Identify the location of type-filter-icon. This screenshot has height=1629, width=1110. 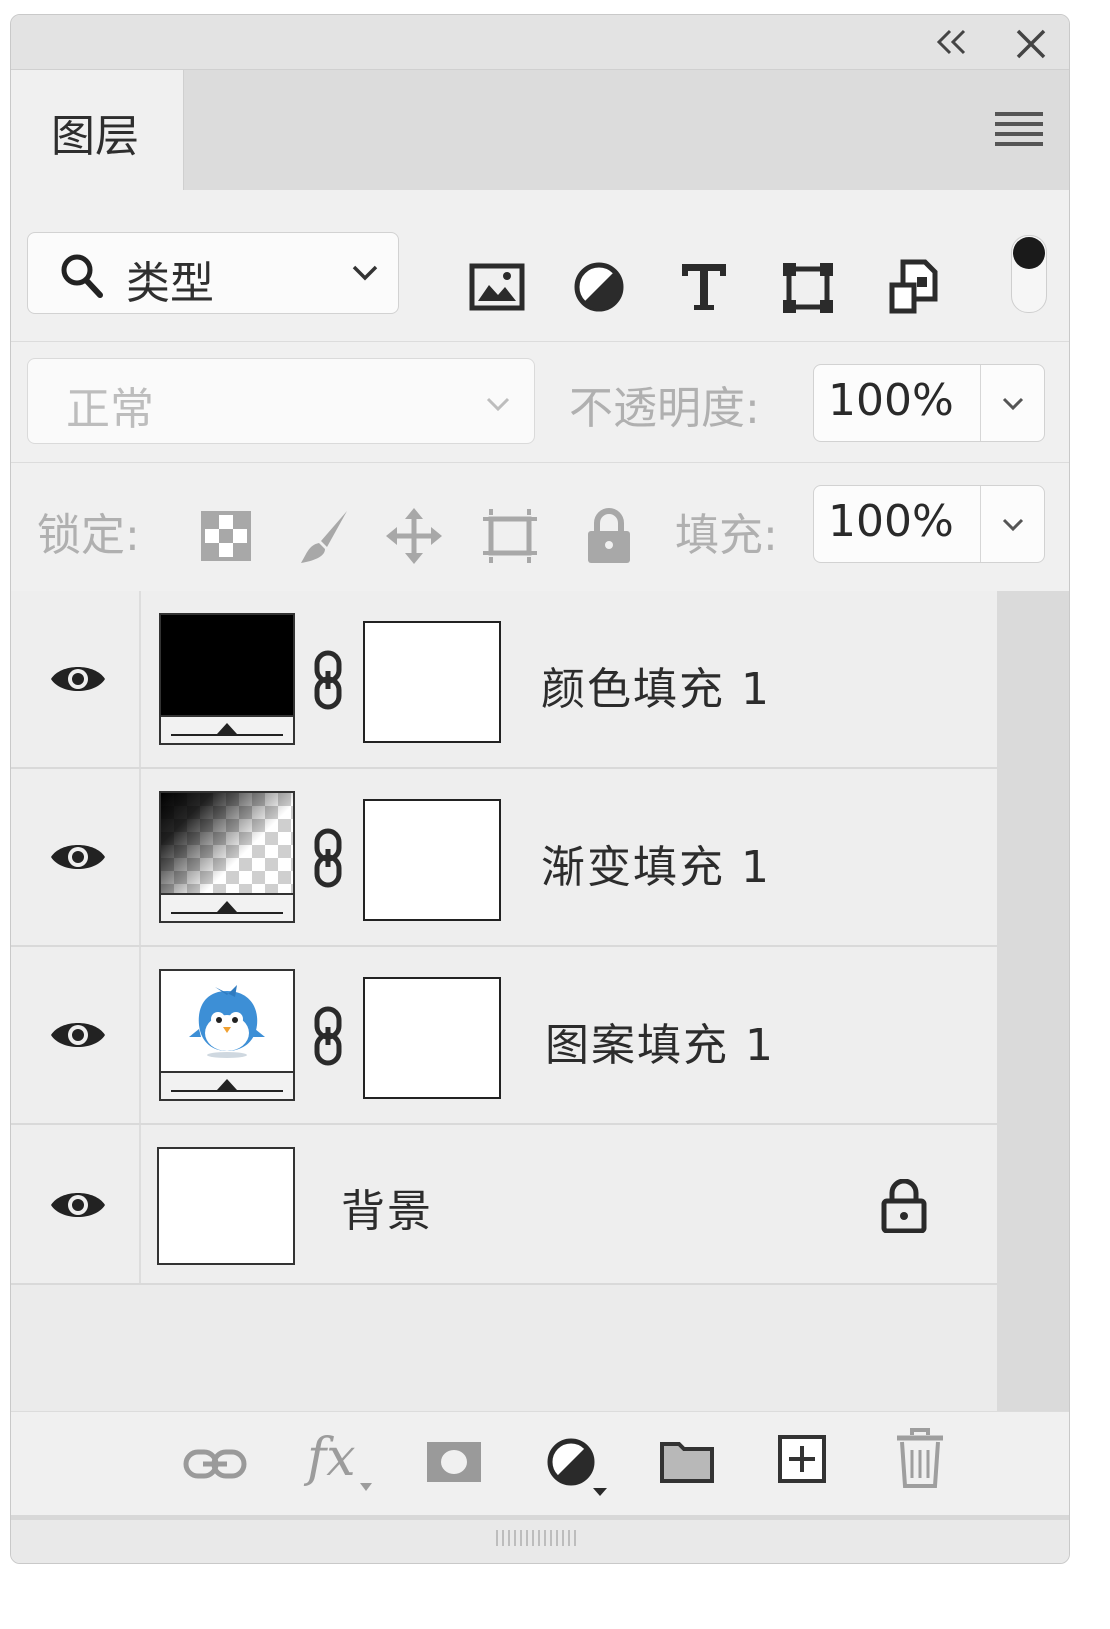
(704, 287).